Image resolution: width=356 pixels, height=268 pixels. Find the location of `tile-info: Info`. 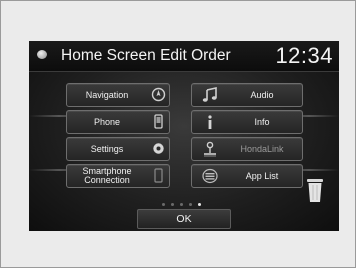

tile-info: Info is located at coordinates (247, 122).